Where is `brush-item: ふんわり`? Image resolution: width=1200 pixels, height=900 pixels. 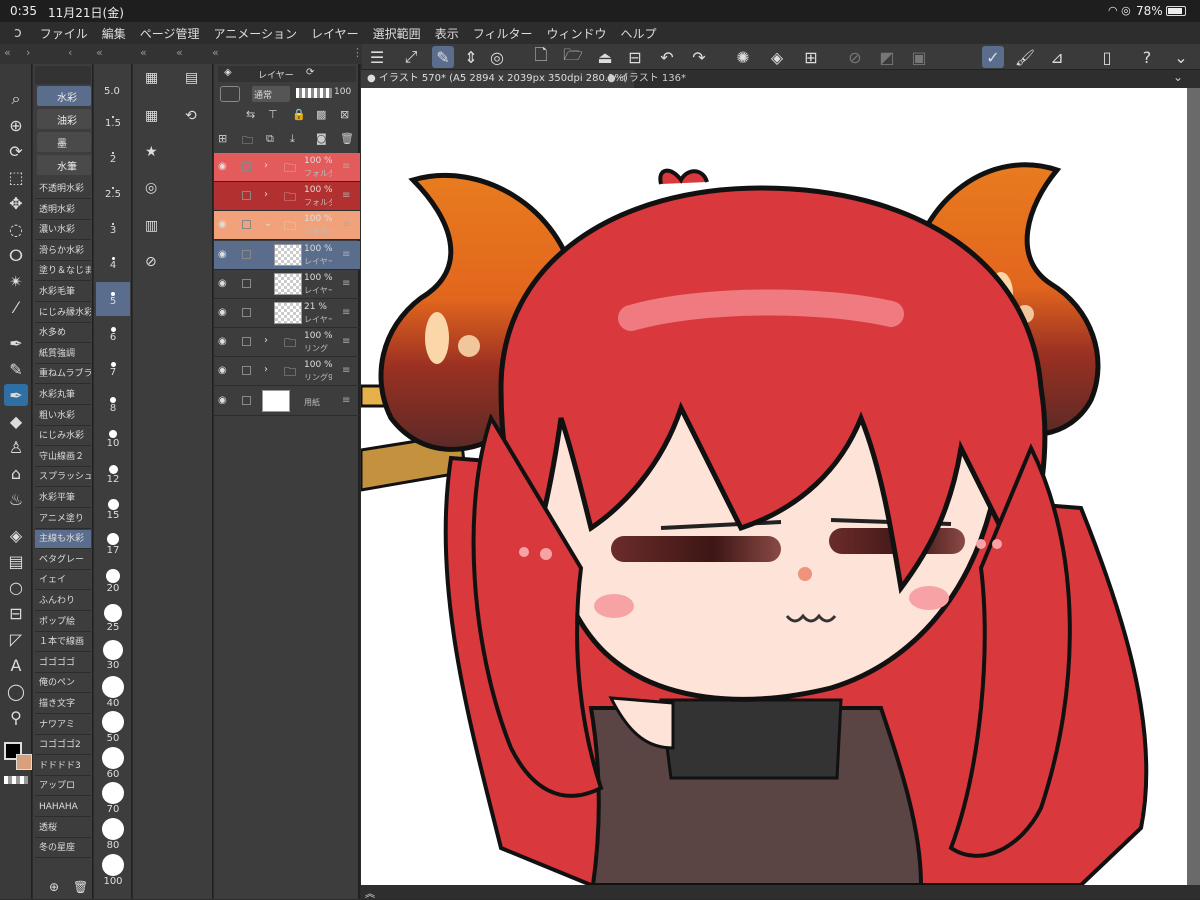 brush-item: ふんわり is located at coordinates (63, 601).